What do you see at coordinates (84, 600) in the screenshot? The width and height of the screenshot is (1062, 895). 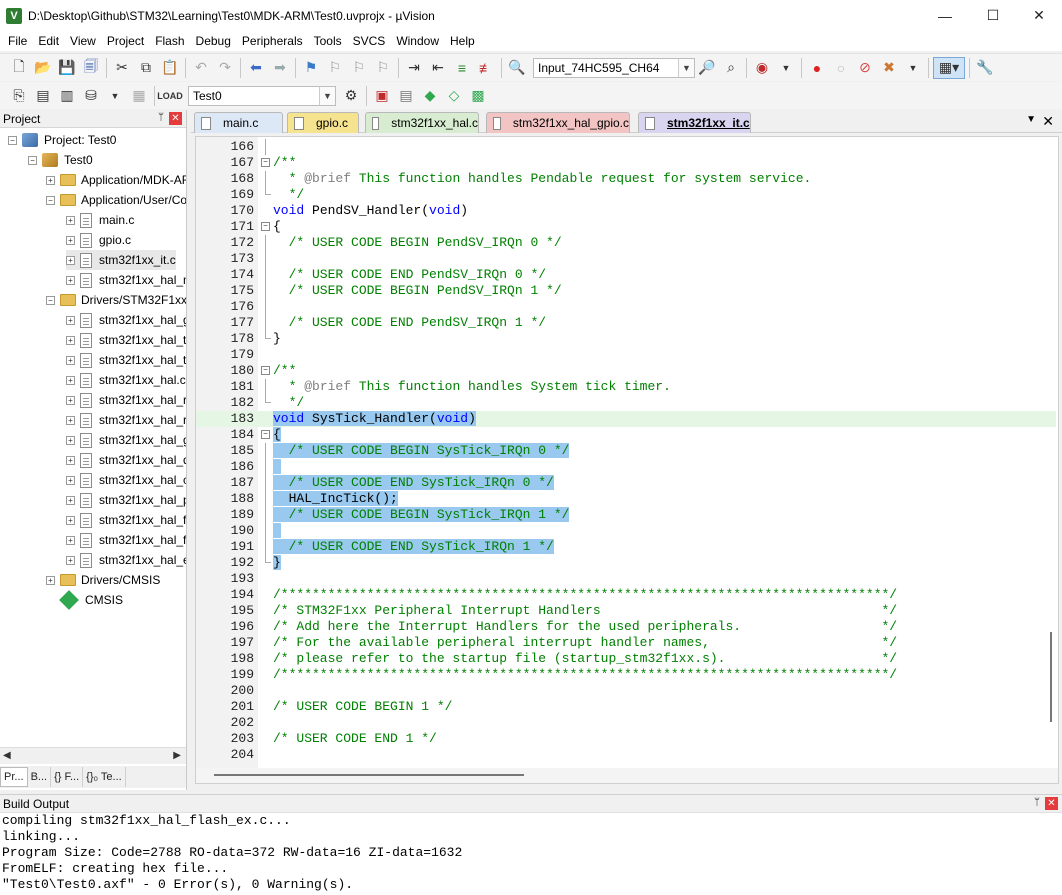 I see `tree-cmsis-item: CMSIS` at bounding box center [84, 600].